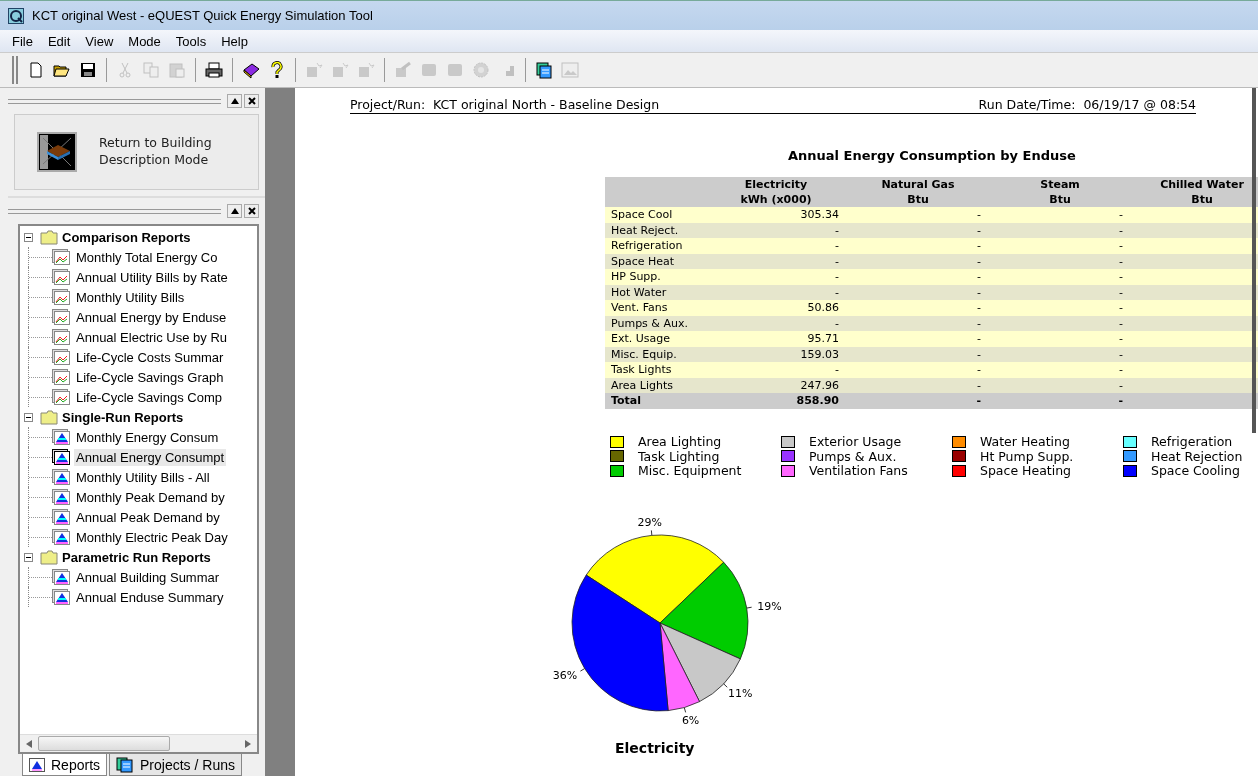  I want to click on project-run-text: Project/Run: KCT original North - Baseline Design, so click(505, 104).